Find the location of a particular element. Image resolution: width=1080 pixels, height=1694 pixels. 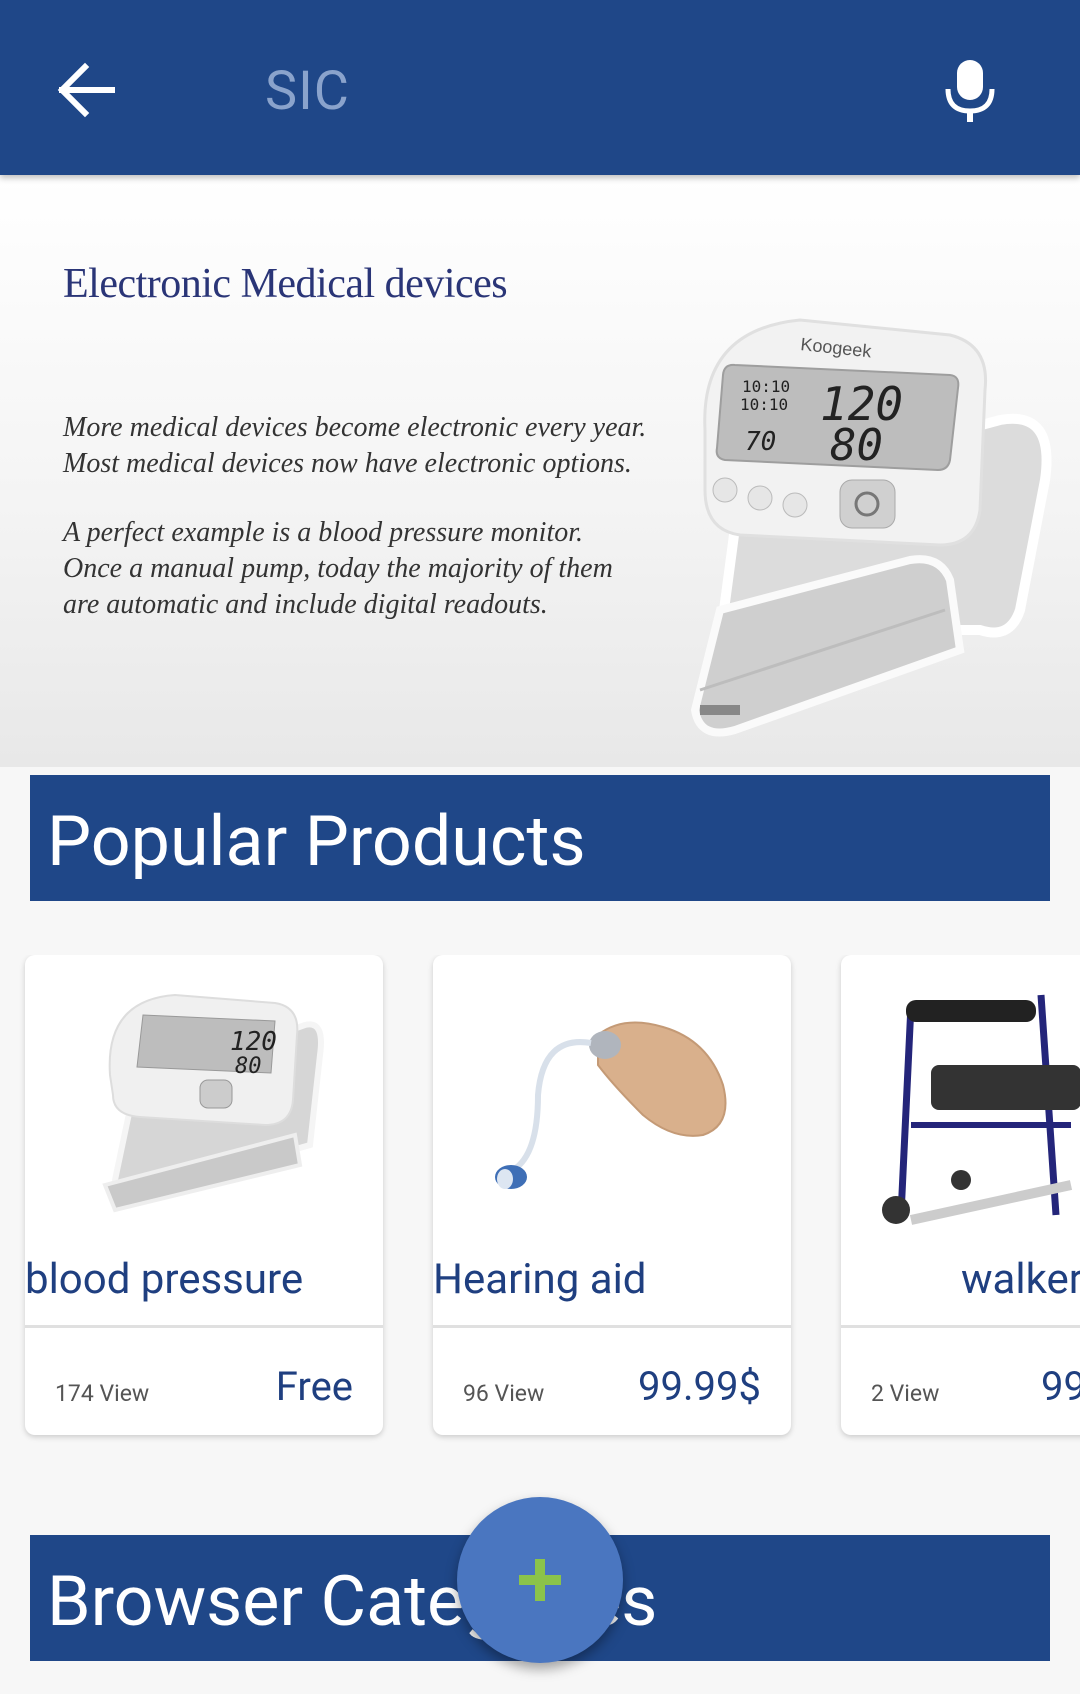

app-bar: SIC is located at coordinates (540, 87).